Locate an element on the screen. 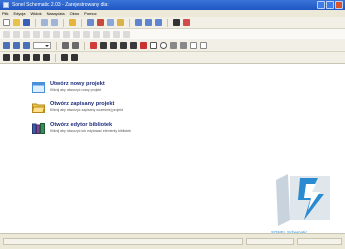 The image size is (345, 249). grid-icon is located at coordinates (75, 45).